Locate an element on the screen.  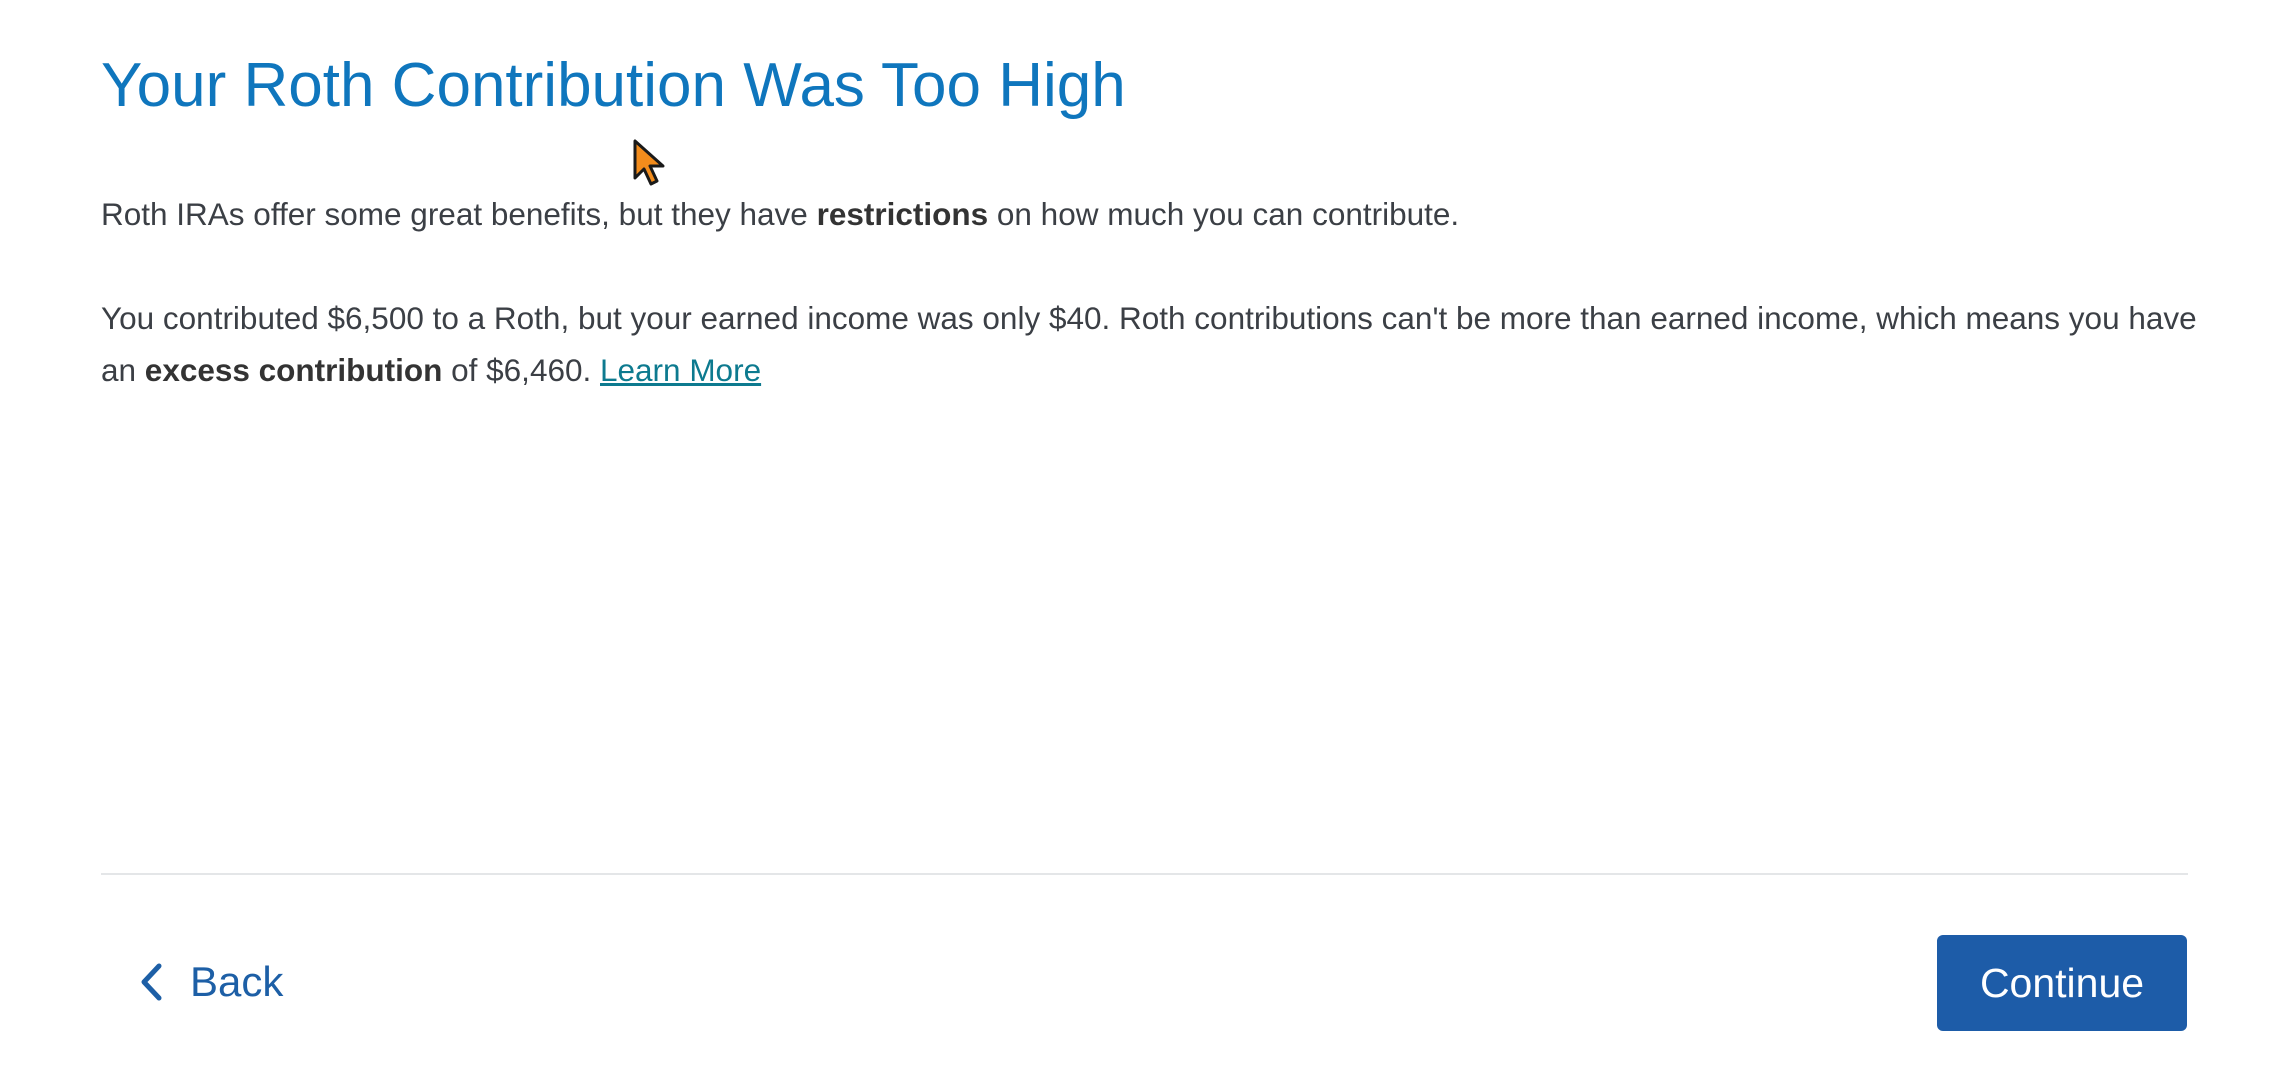
chevron-left-icon is located at coordinates (151, 982).